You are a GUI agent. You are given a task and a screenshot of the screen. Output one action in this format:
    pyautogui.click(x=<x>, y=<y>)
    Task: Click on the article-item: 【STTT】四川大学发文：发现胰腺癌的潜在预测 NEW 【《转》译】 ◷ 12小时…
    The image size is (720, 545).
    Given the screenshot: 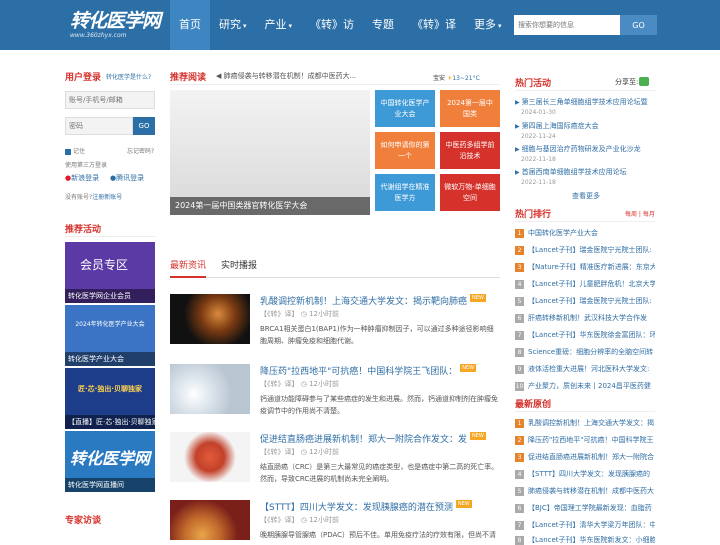 What is the action you would take?
    pyautogui.click(x=335, y=520)
    